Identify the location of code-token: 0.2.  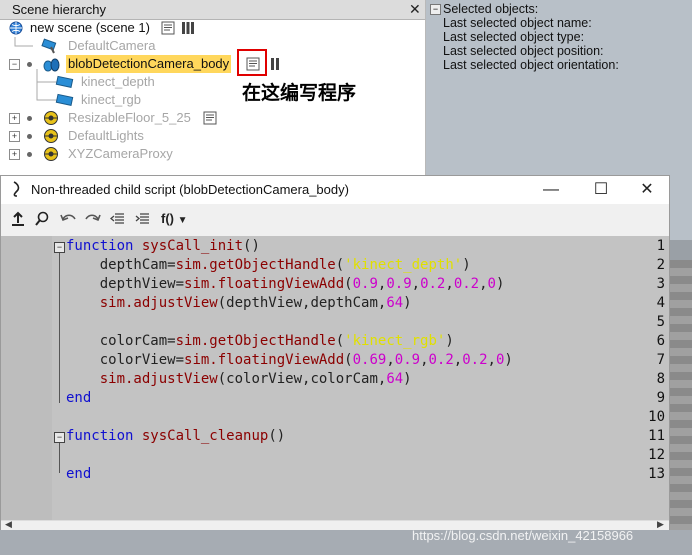
(441, 360).